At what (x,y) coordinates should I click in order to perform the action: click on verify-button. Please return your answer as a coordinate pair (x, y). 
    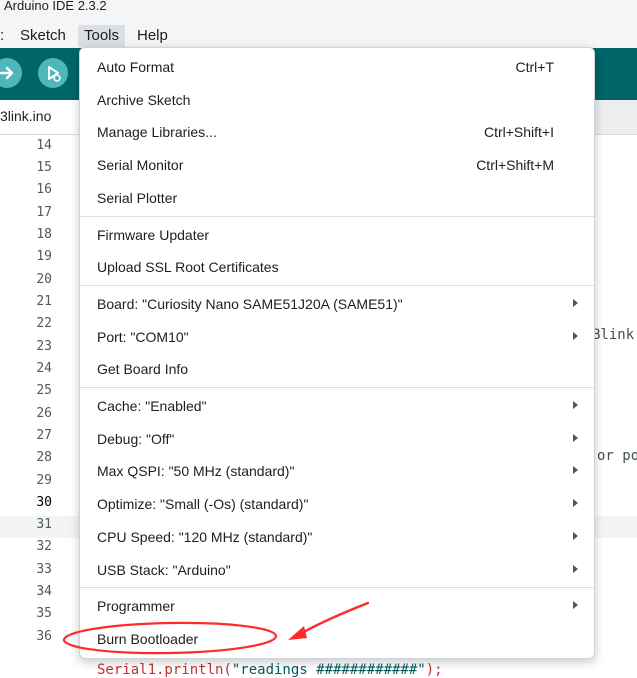
    Looking at the image, I should click on (11, 73).